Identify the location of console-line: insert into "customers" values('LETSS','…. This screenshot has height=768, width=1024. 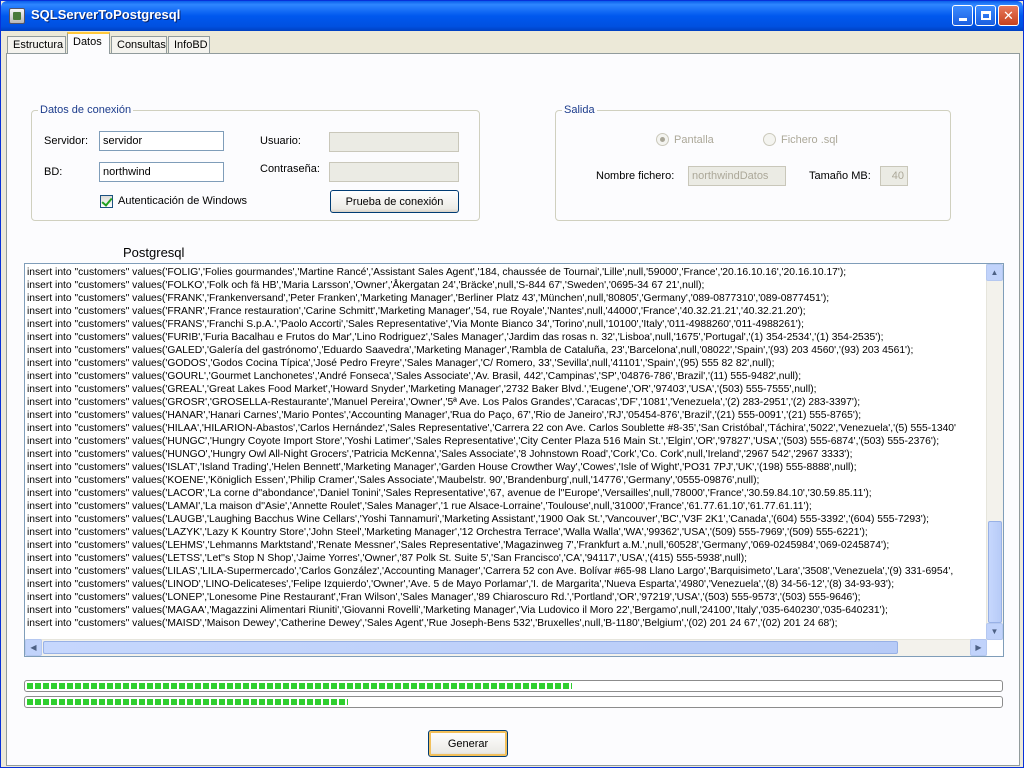
(387, 558).